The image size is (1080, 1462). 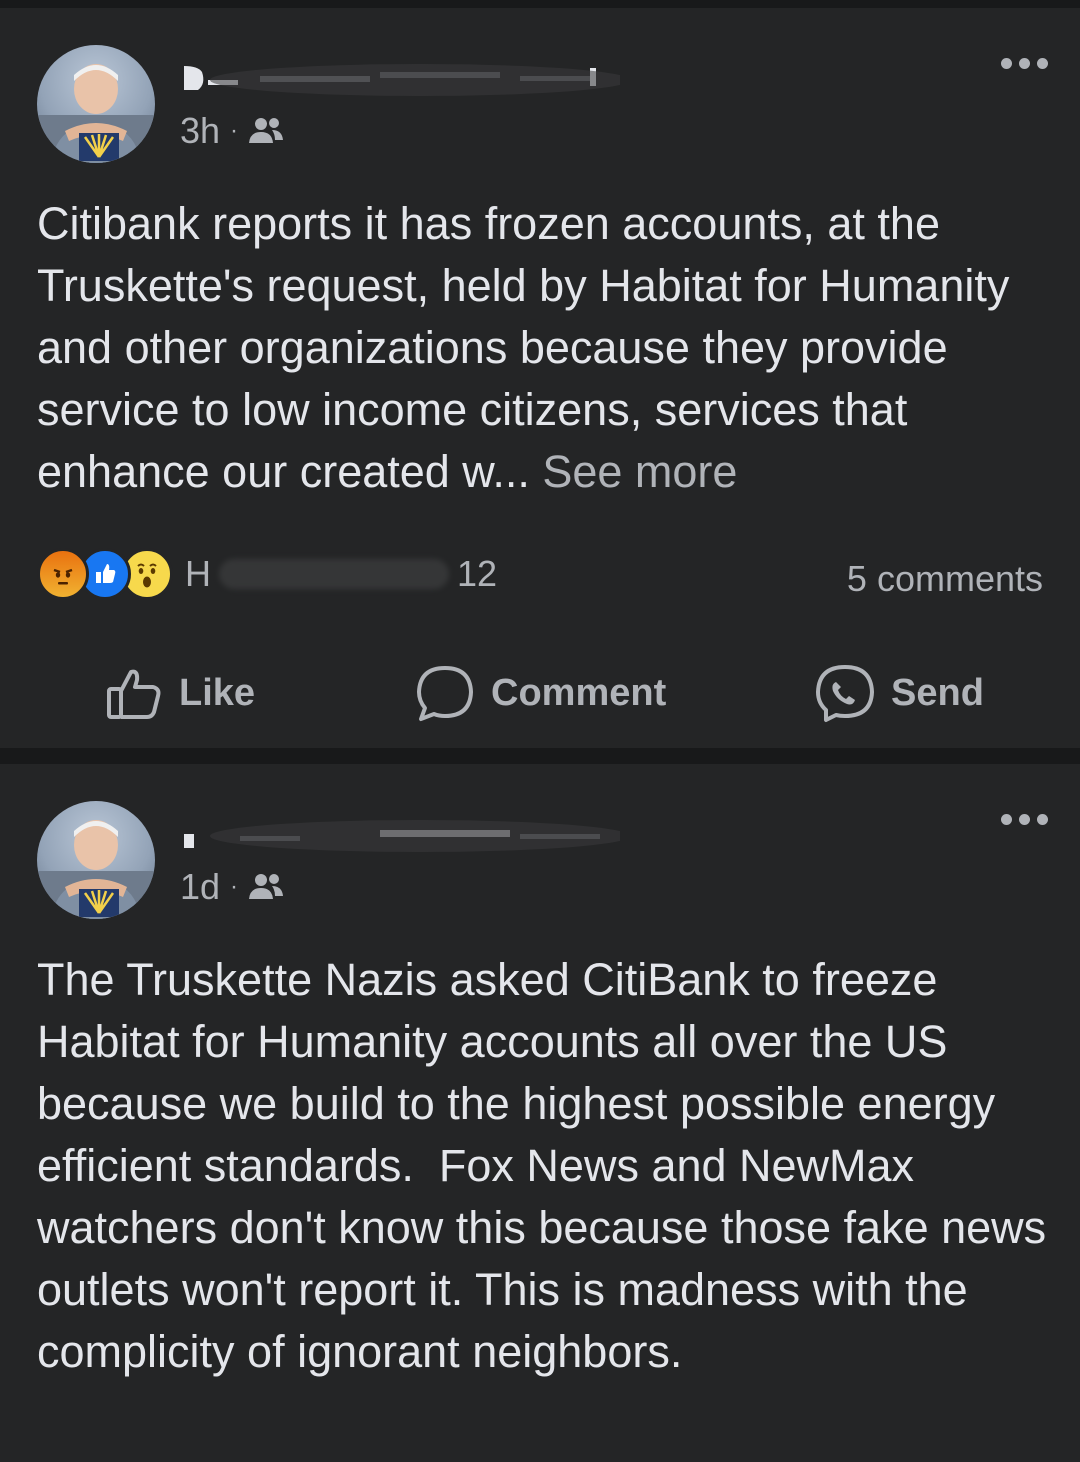 I want to click on reaction-count: 12, so click(x=477, y=573).